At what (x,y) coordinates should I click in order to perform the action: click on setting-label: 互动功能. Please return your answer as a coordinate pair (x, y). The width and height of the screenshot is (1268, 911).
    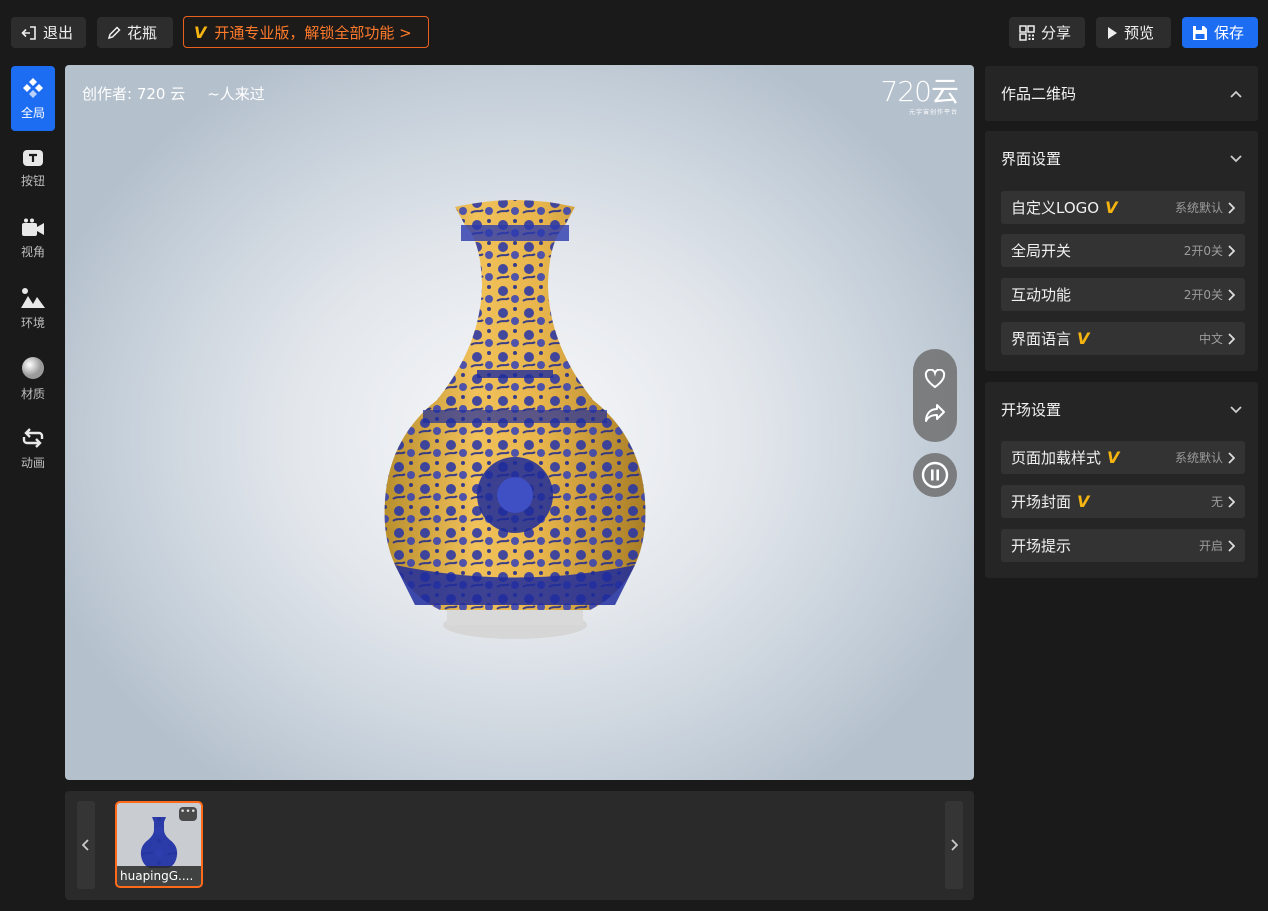
    Looking at the image, I should click on (1041, 295).